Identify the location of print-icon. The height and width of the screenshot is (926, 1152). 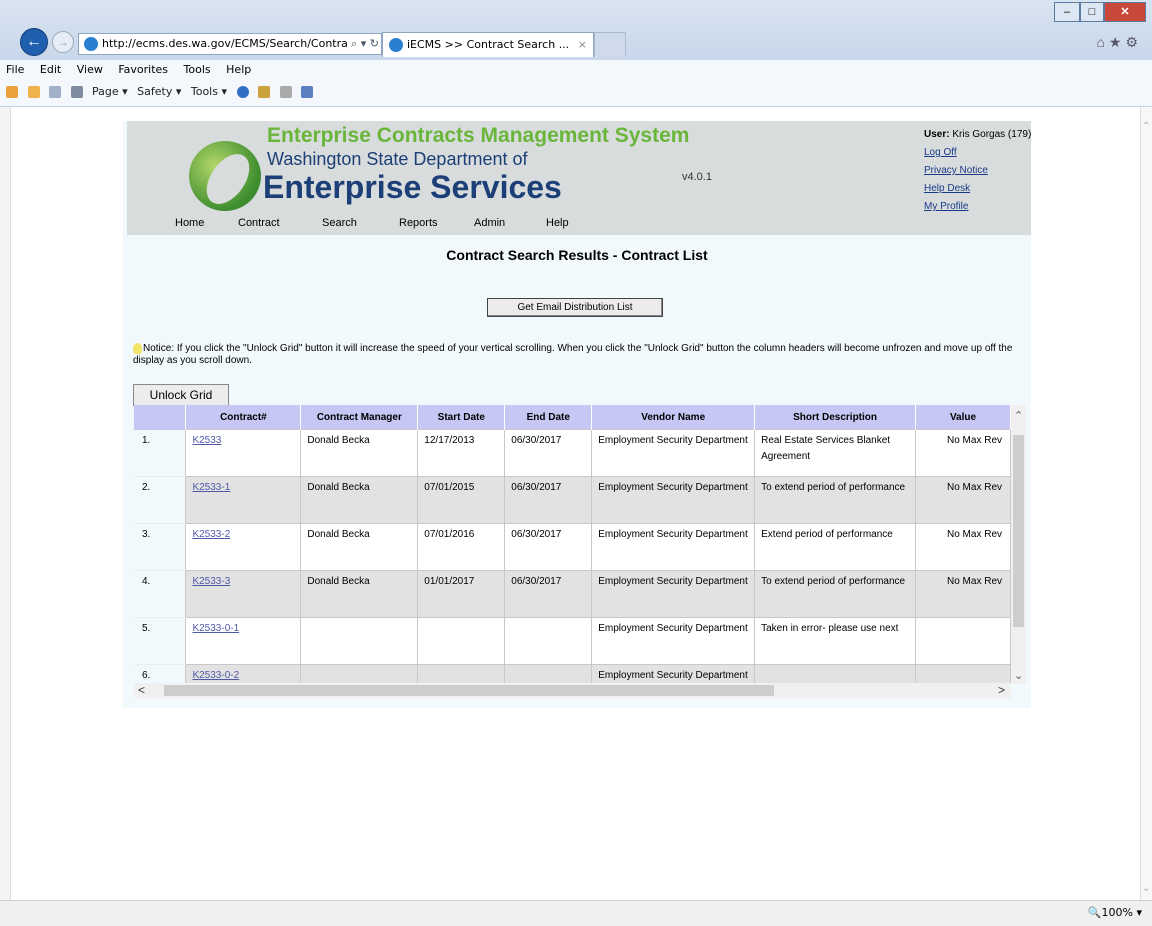
(76, 92).